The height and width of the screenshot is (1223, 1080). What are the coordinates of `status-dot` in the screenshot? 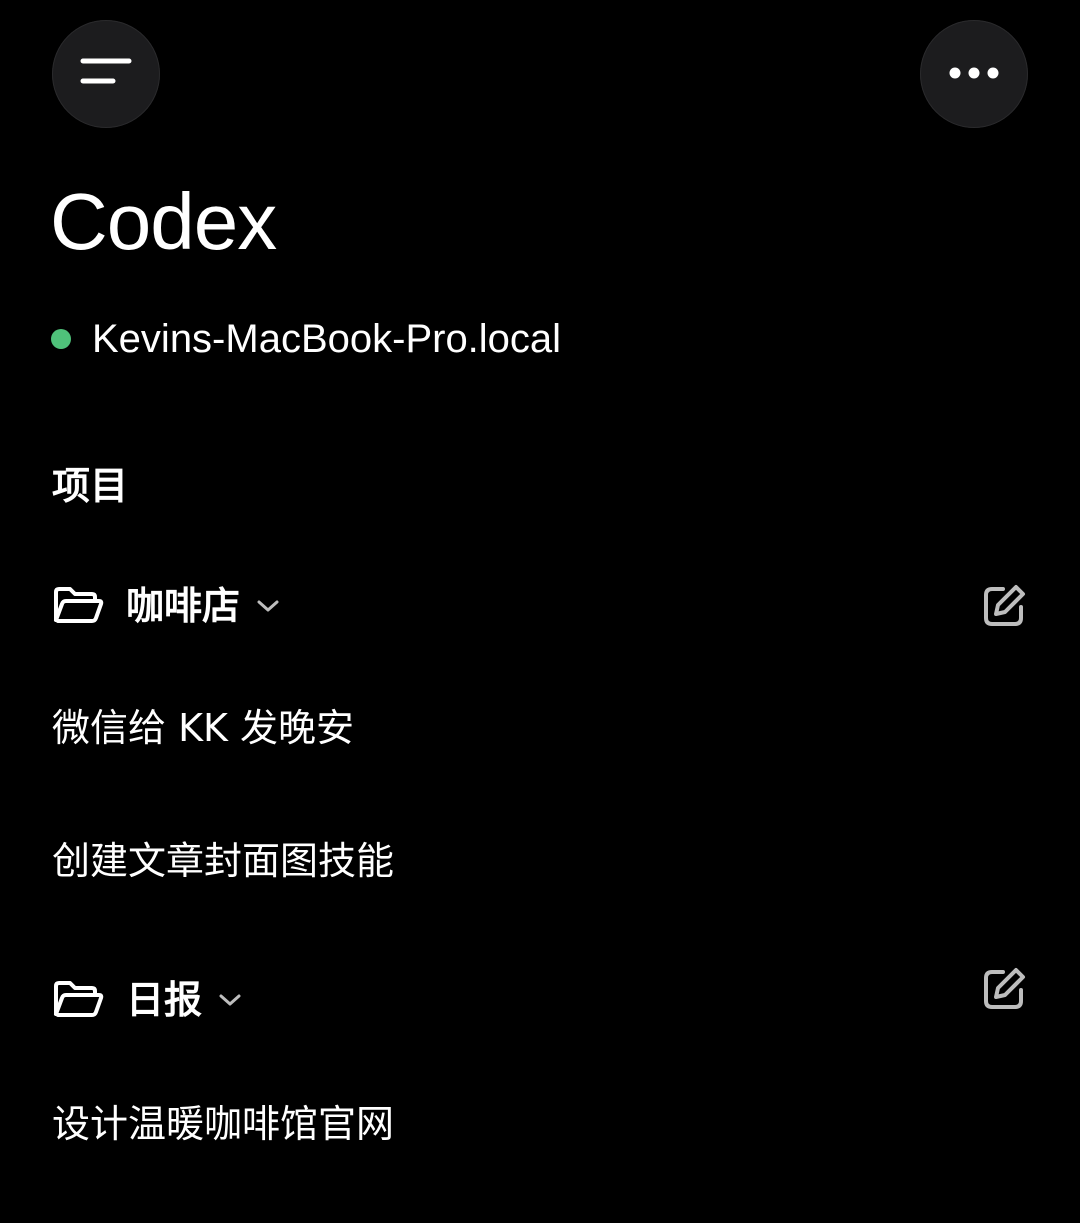 It's located at (61, 339).